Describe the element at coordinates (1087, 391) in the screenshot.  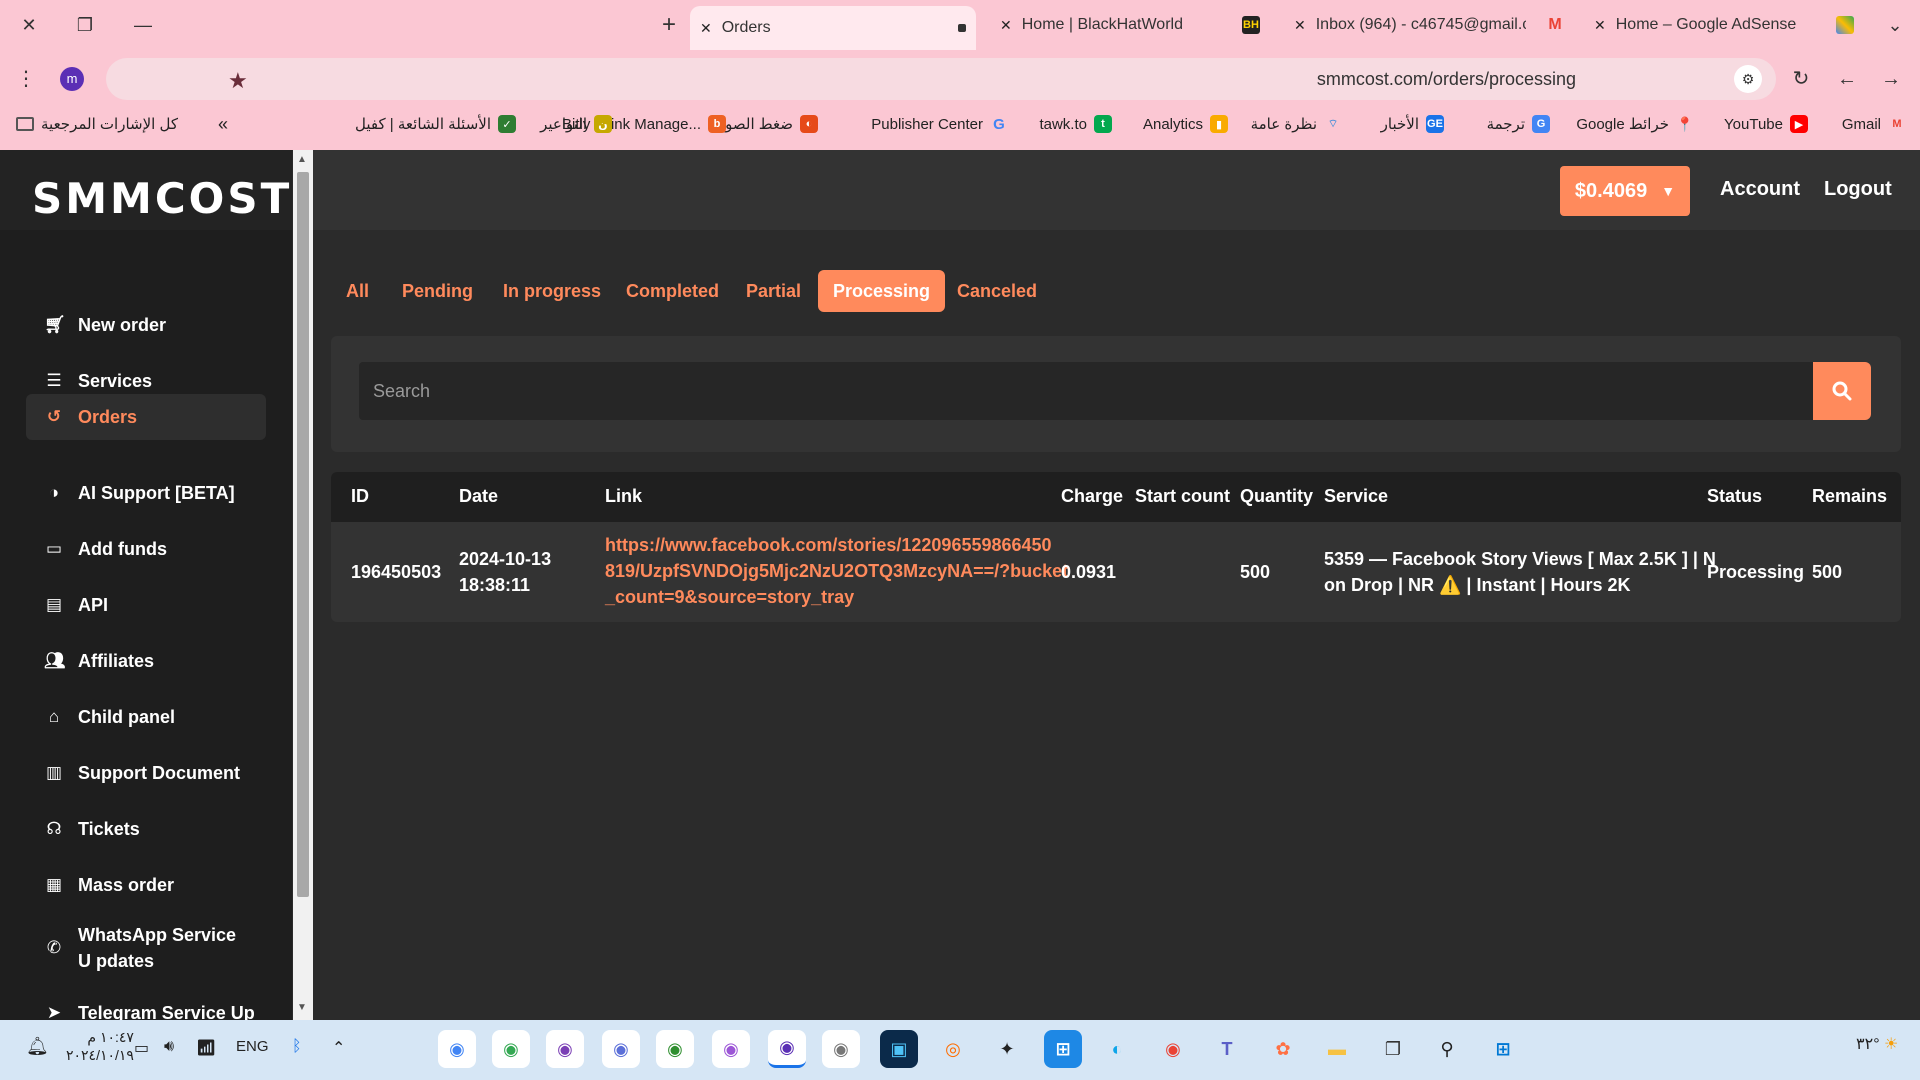
I see `search-input: Search` at that location.